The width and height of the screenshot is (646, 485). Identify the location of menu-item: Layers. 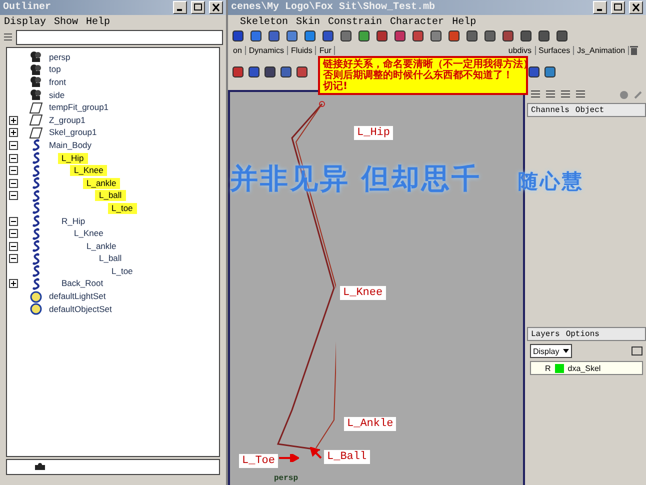
(545, 334).